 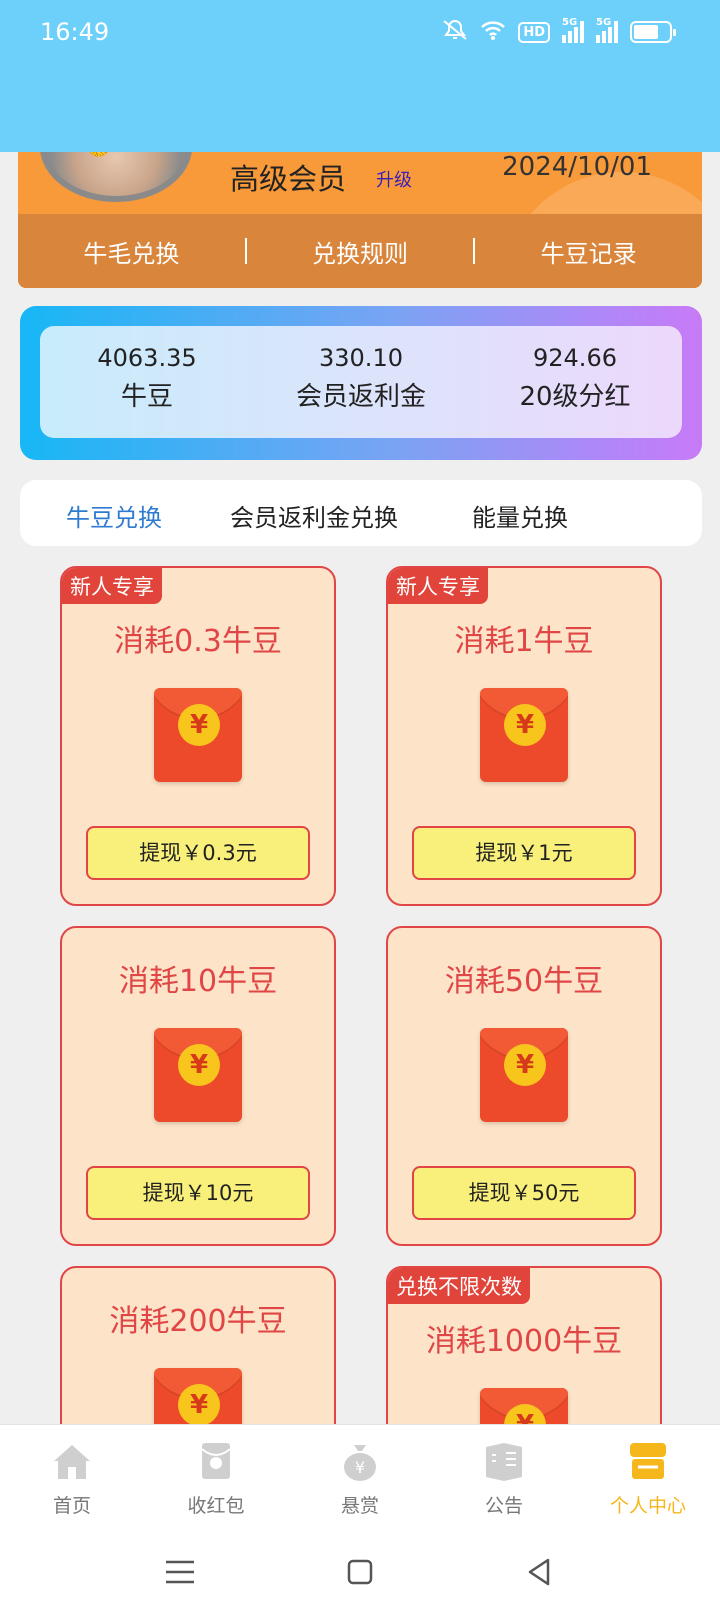 What do you see at coordinates (198, 981) in the screenshot?
I see `card-title: 消耗10牛豆` at bounding box center [198, 981].